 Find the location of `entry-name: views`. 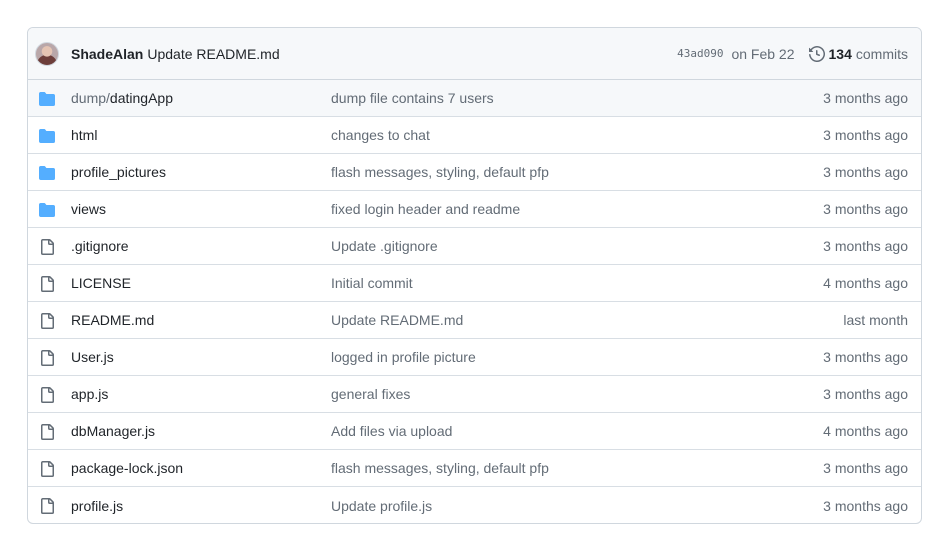

entry-name: views is located at coordinates (89, 209).